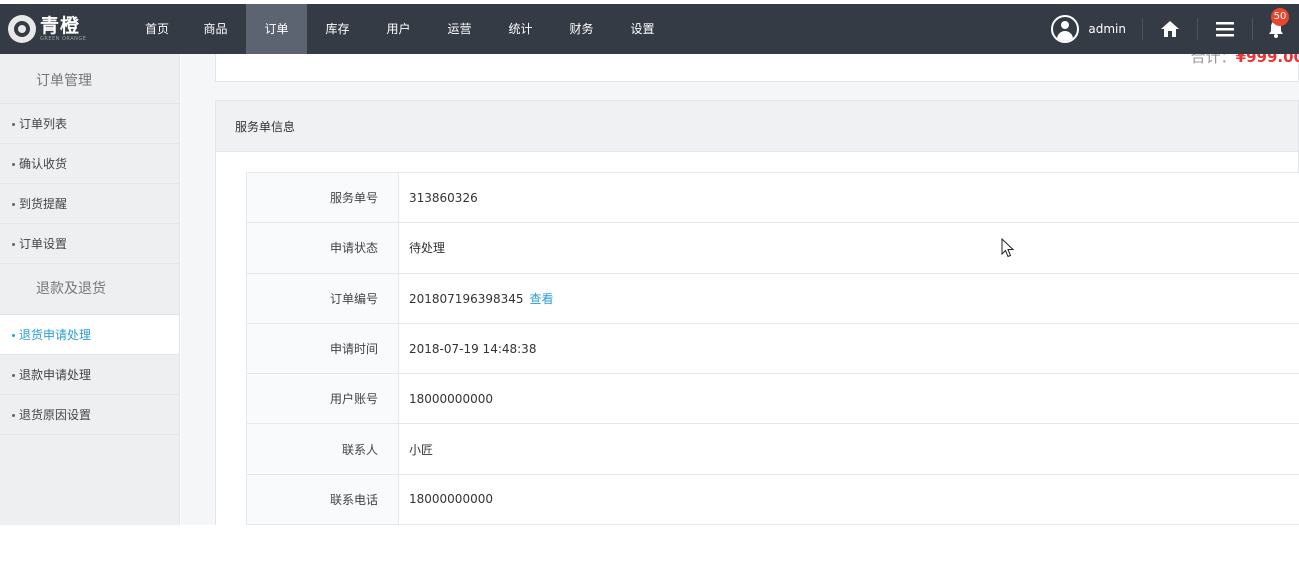 The width and height of the screenshot is (1299, 577). I want to click on table-row: 联系人 小匠, so click(772, 449).